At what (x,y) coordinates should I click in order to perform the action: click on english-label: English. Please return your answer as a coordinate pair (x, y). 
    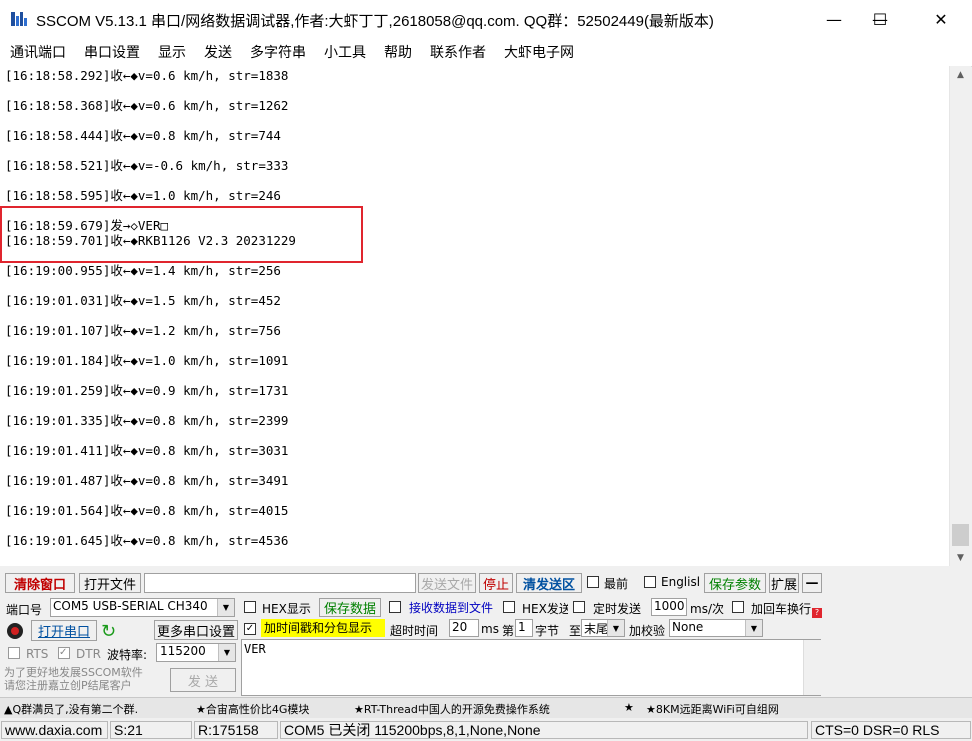
    Looking at the image, I should click on (680, 582).